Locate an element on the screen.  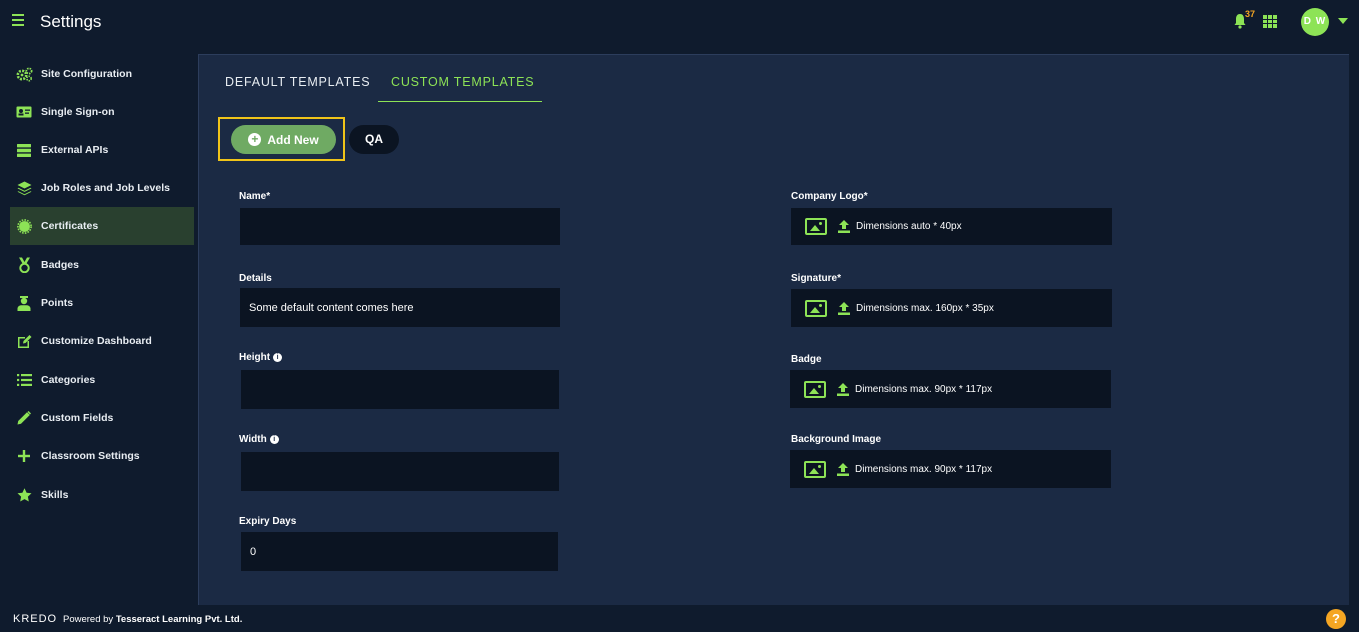
notification-count-badge: 37 is located at coordinates (1250, 14).